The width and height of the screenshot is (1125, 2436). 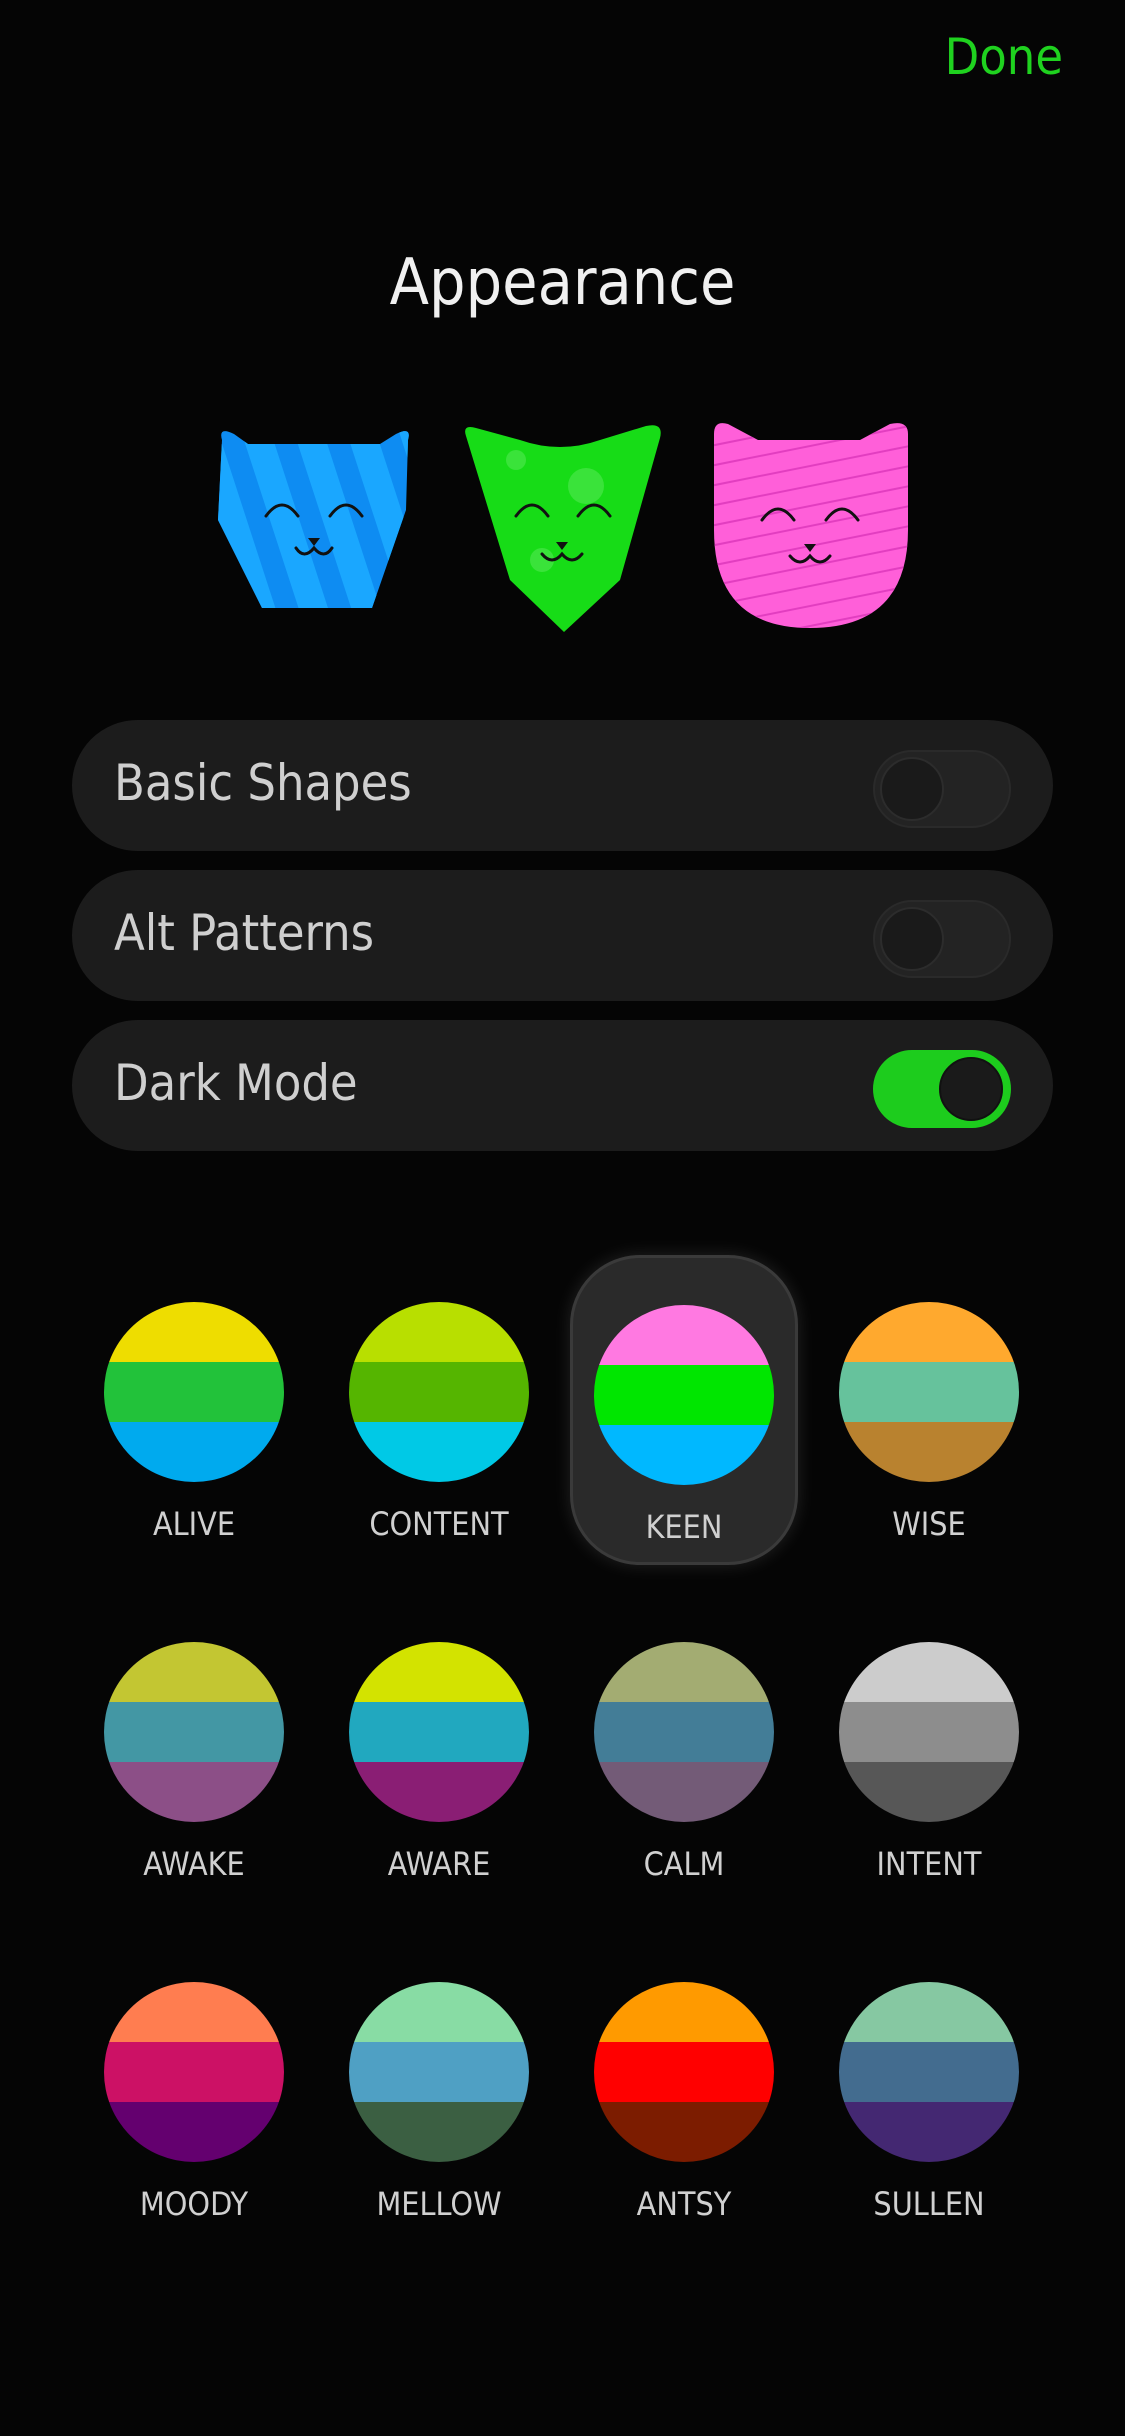 What do you see at coordinates (313, 519) in the screenshot?
I see `blue-cat-icon` at bounding box center [313, 519].